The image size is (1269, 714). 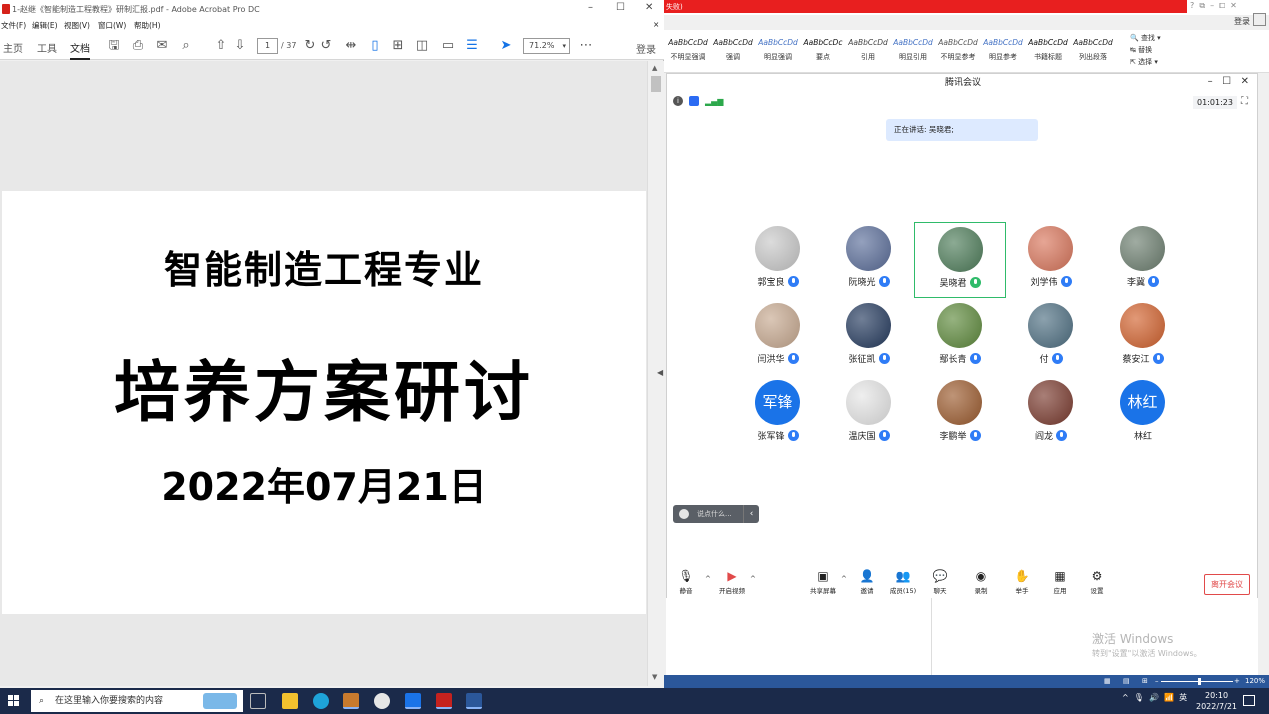 What do you see at coordinates (868, 53) in the screenshot?
I see `style-gallery-item: AaBbCcDd 引用` at bounding box center [868, 53].